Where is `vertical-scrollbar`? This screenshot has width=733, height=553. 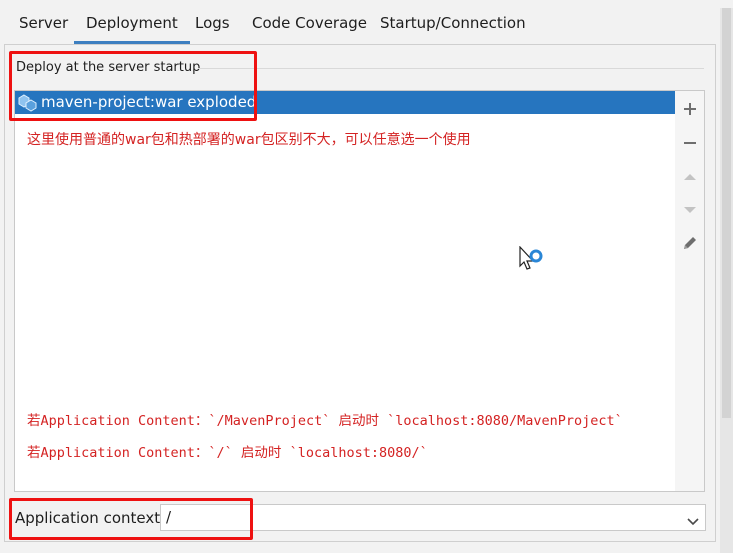 vertical-scrollbar is located at coordinates (726, 280).